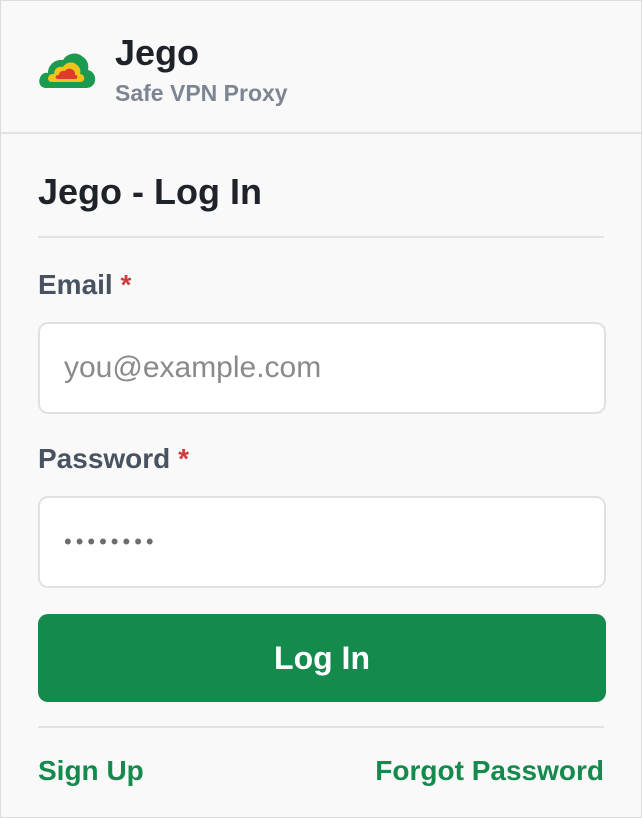 Image resolution: width=642 pixels, height=818 pixels. Describe the element at coordinates (321, 727) in the screenshot. I see `footer-divider` at that location.